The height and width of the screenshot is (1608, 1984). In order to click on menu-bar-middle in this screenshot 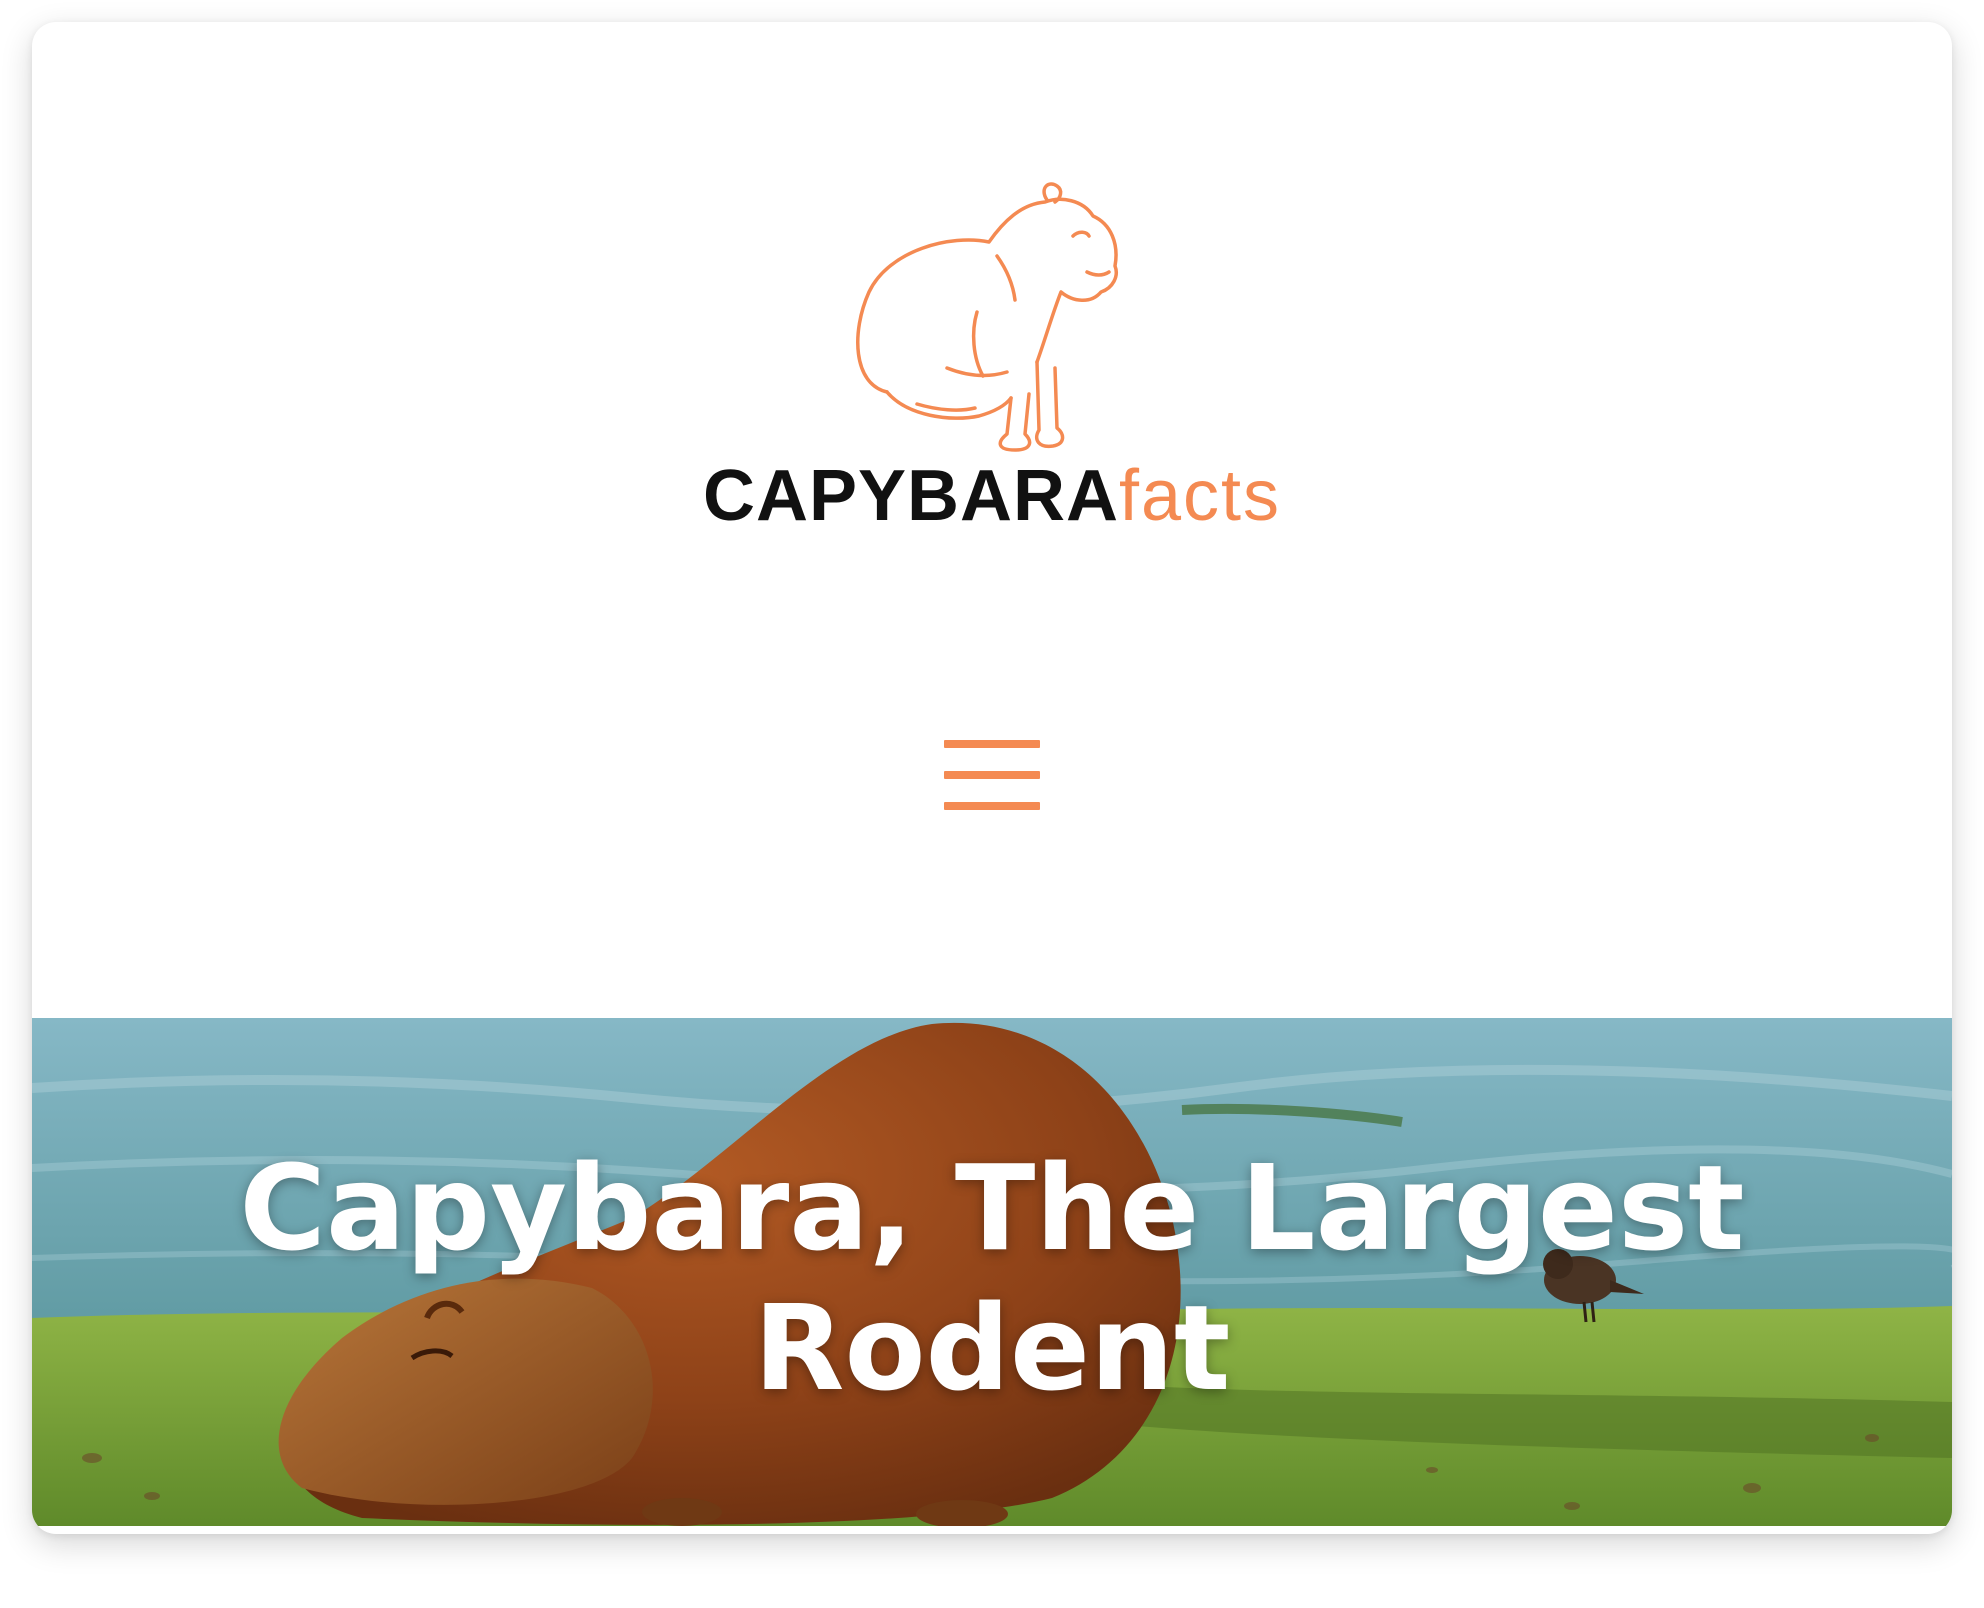, I will do `click(992, 775)`.